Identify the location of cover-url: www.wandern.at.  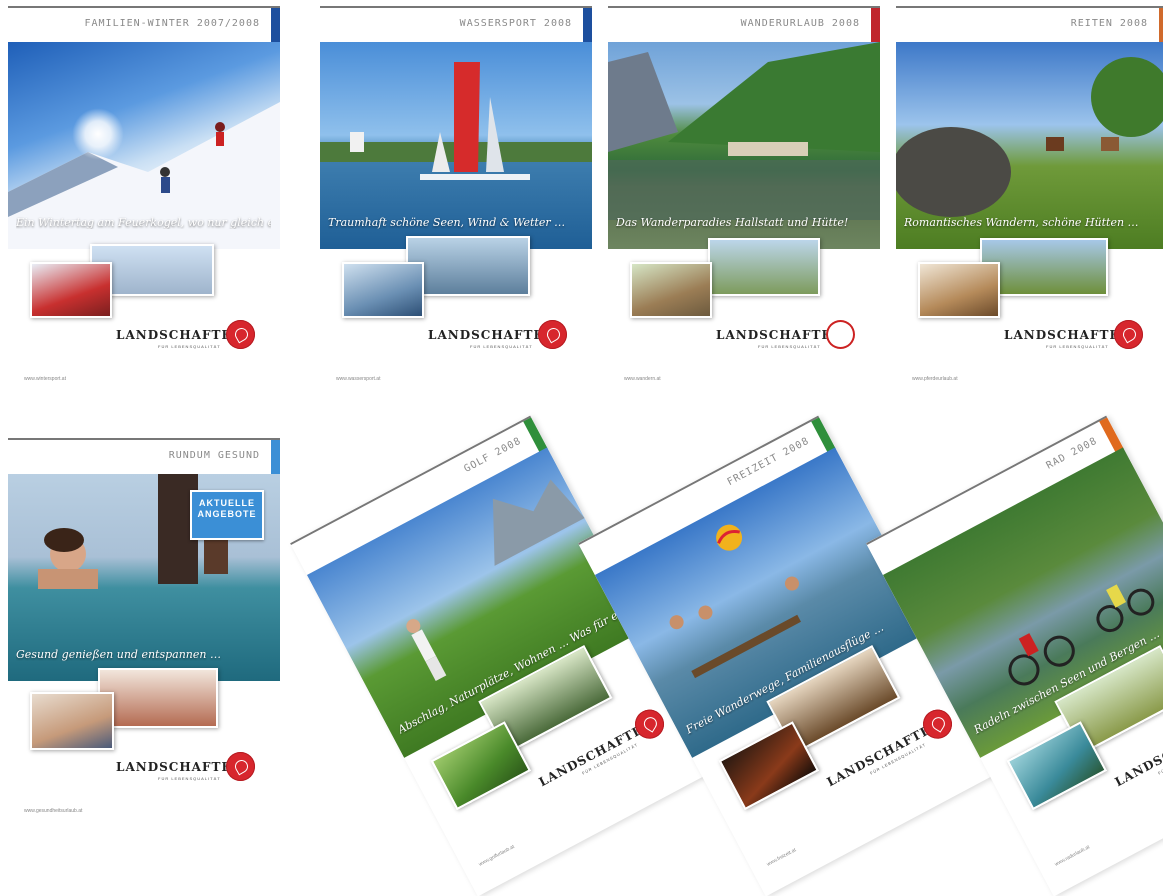
(642, 379).